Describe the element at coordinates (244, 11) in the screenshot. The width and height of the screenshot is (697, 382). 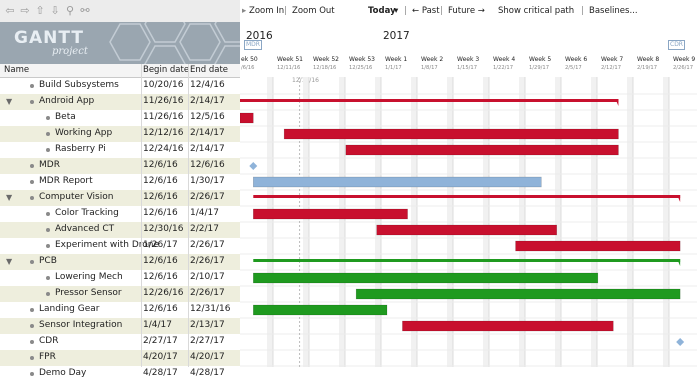
I see `scroll-left-icon: ▸` at that location.